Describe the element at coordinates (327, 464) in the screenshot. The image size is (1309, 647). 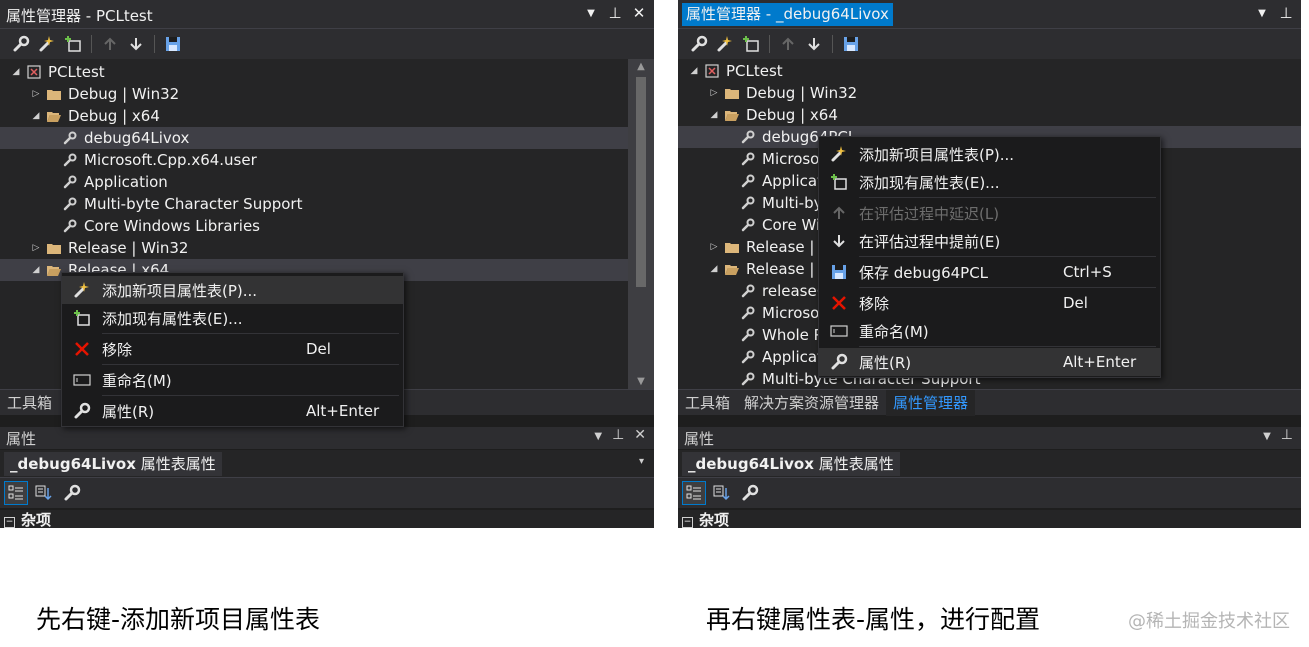
I see `properties-object-selector: _debug64Livox 属性表属性 ▾` at that location.